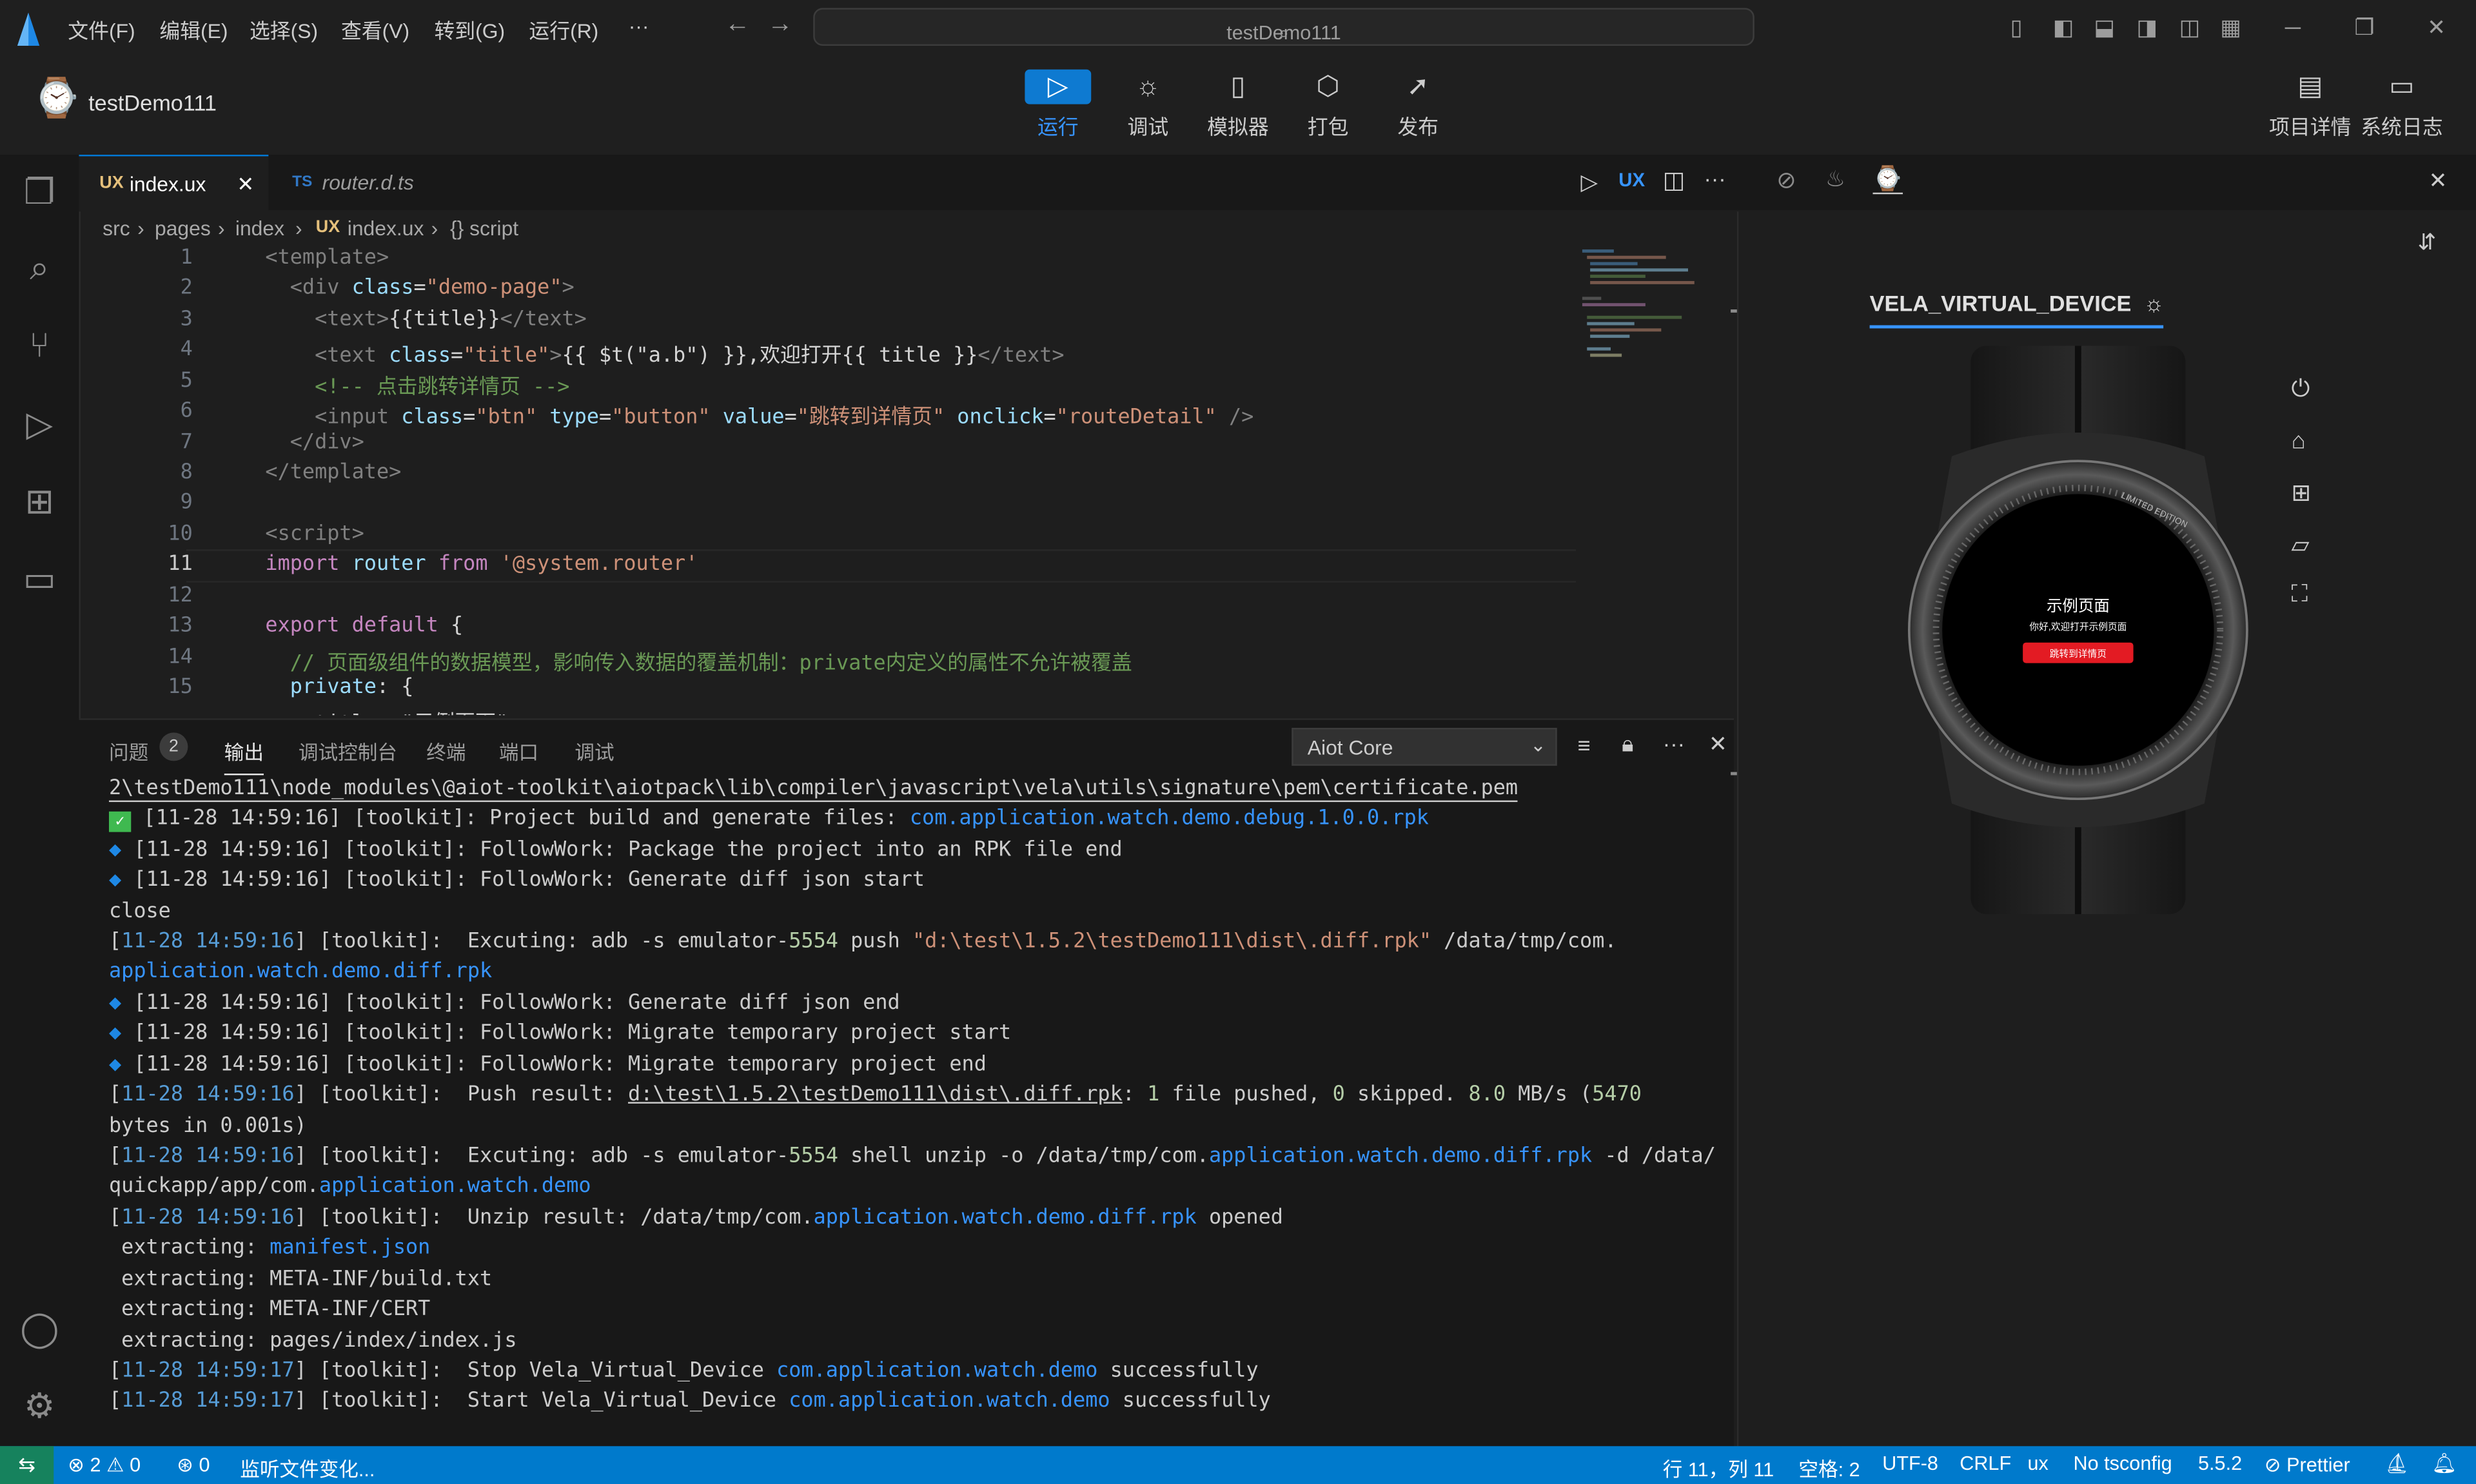 Image resolution: width=2476 pixels, height=1484 pixels. I want to click on output-line: extracting: manifest.json, so click(269, 1248).